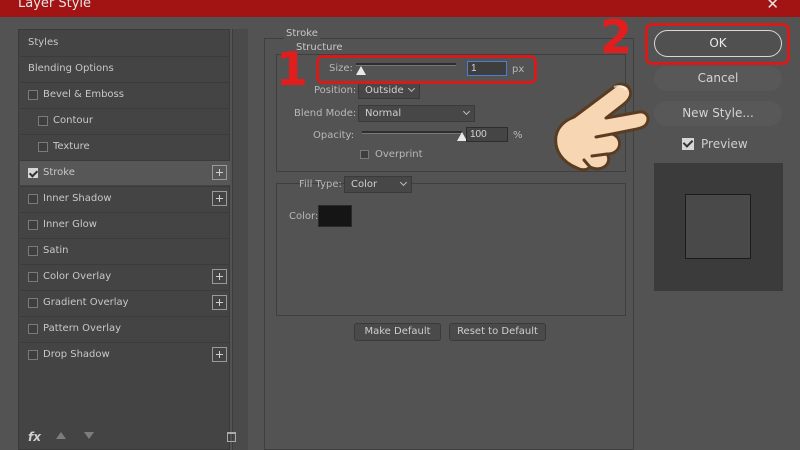 The width and height of the screenshot is (800, 450). Describe the element at coordinates (125, 225) in the screenshot. I see `style-item-inner-glow: Inner Glow` at that location.